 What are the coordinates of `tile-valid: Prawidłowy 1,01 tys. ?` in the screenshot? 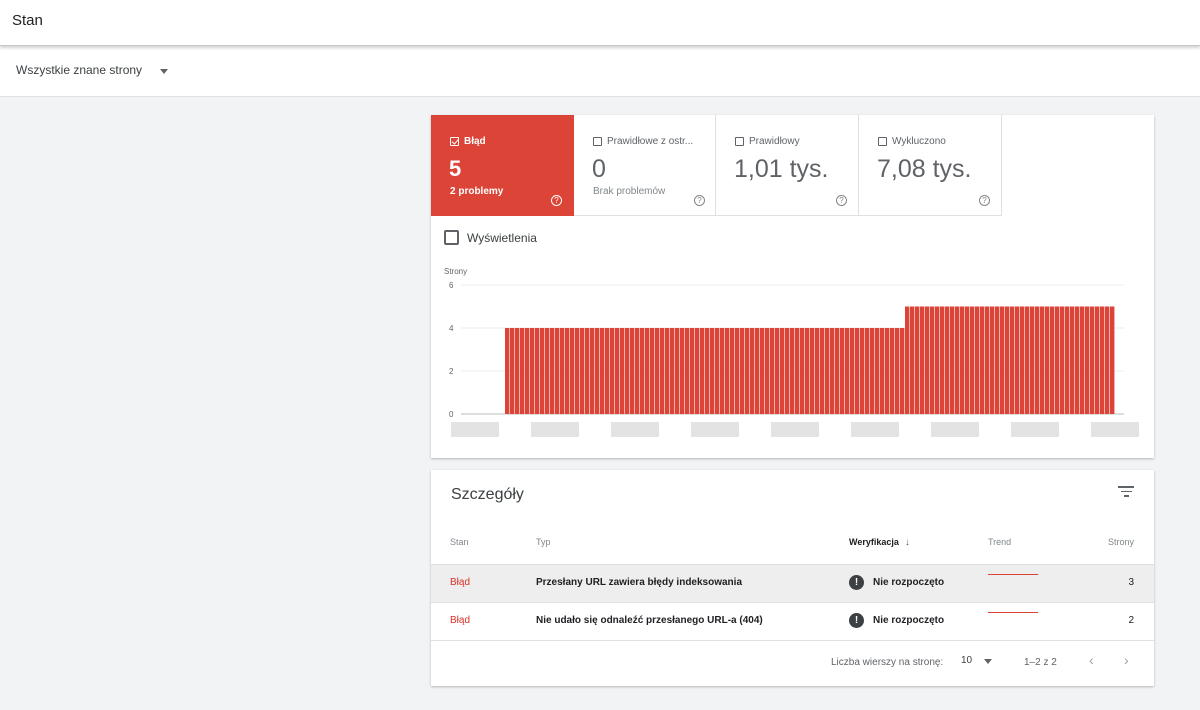 It's located at (787, 165).